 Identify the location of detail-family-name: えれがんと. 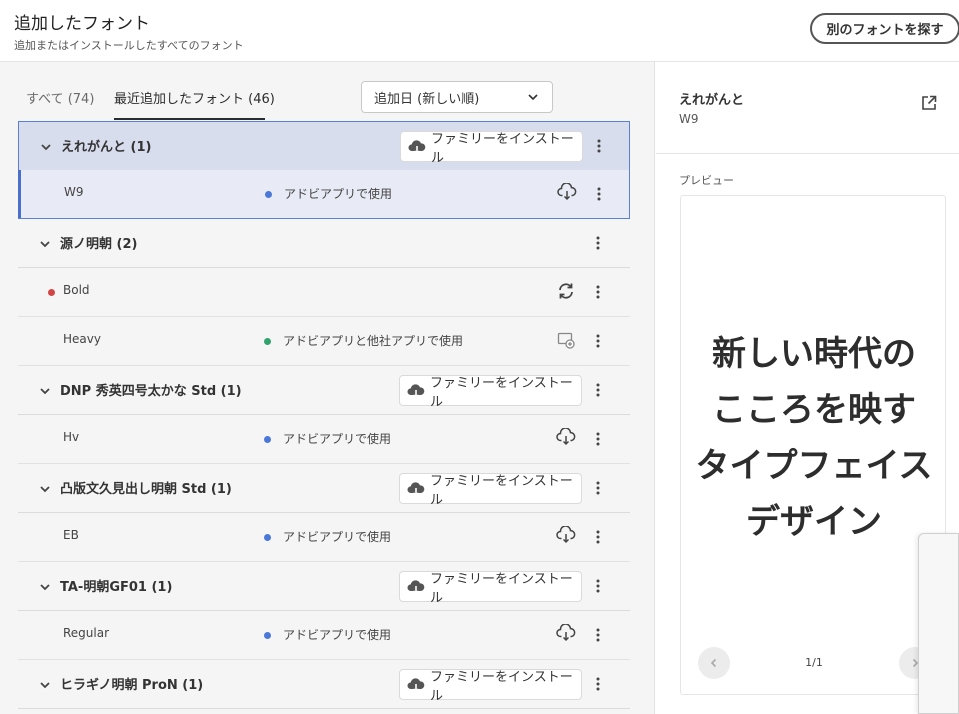
(712, 100).